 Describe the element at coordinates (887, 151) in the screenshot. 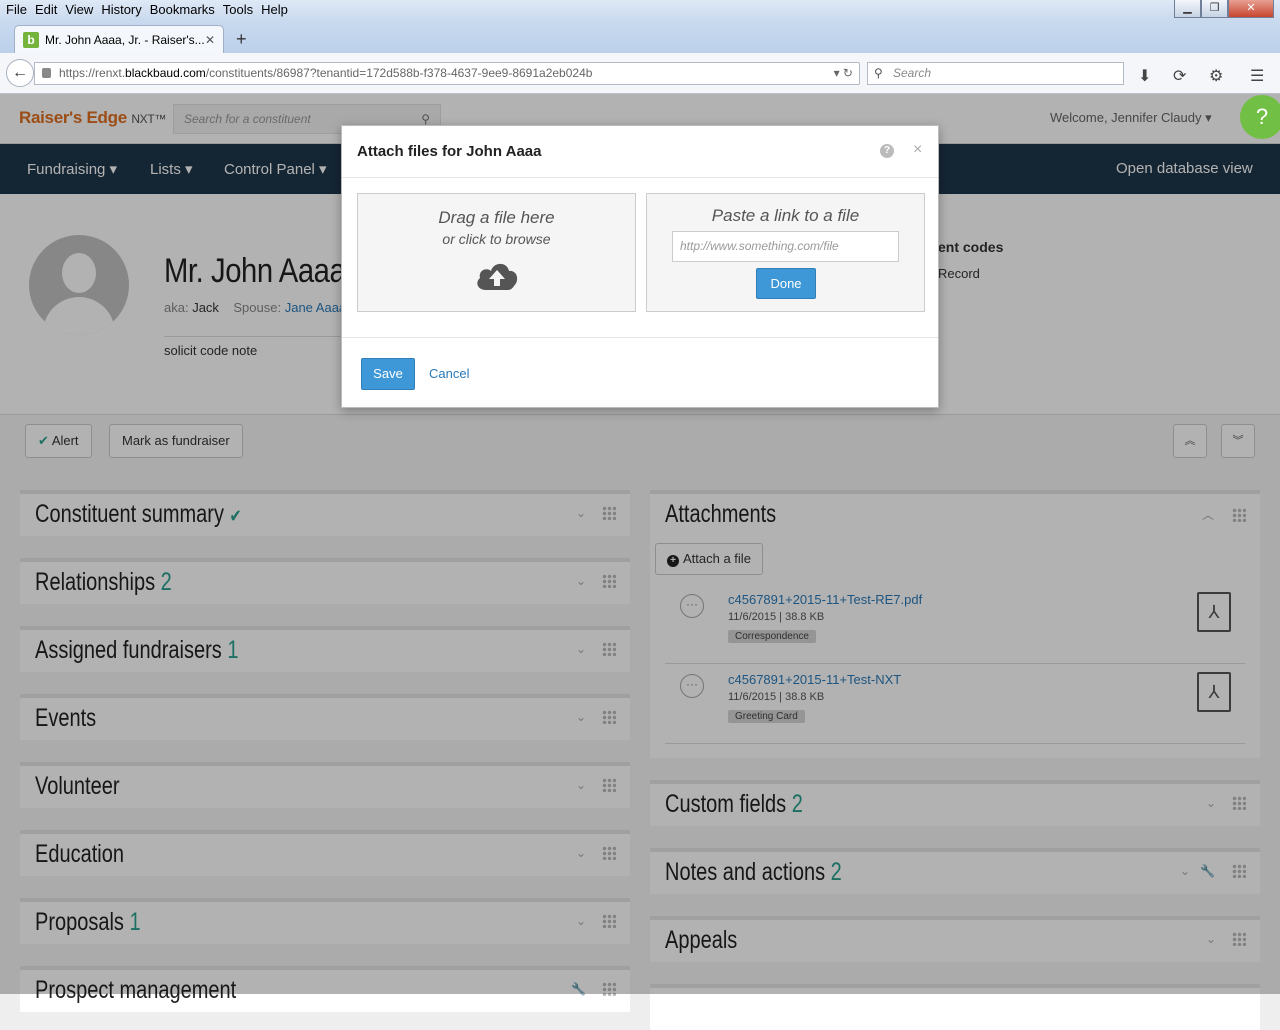

I see `question-icon: ?` at that location.